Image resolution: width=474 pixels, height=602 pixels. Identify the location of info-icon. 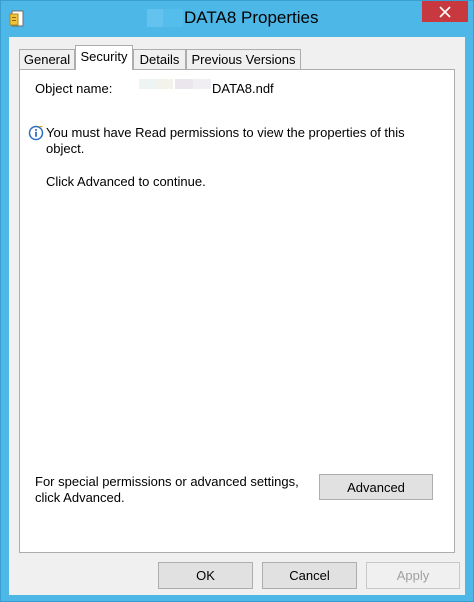
(36, 133).